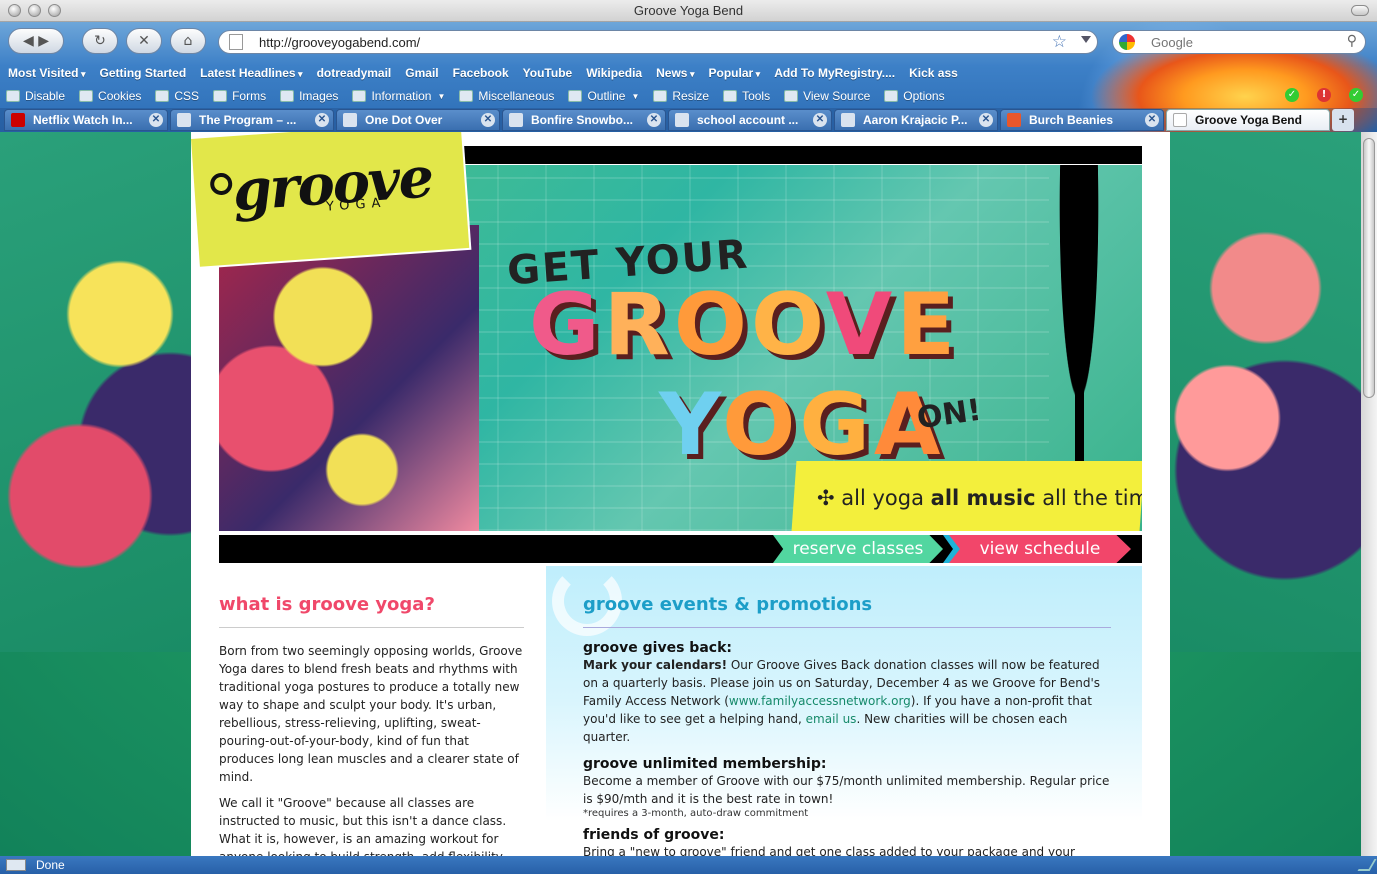 This screenshot has width=1377, height=874. I want to click on status-icon, so click(16, 865).